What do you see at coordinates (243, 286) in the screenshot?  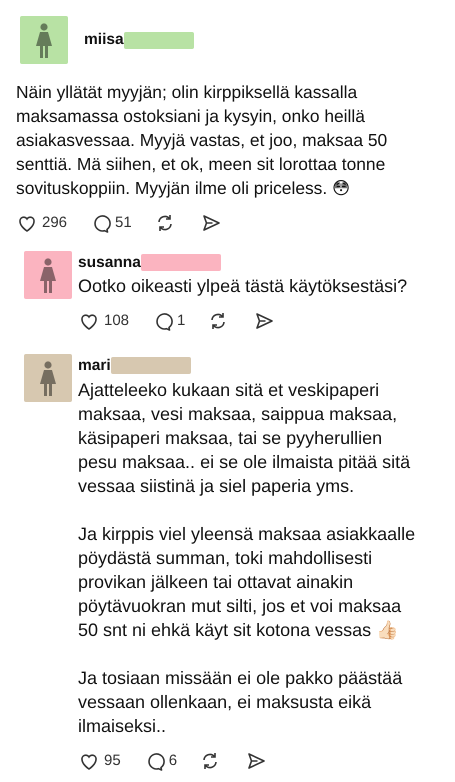 I see `post-text: Ootko oikeasti ylpeä tästä käytöksestäsi?` at bounding box center [243, 286].